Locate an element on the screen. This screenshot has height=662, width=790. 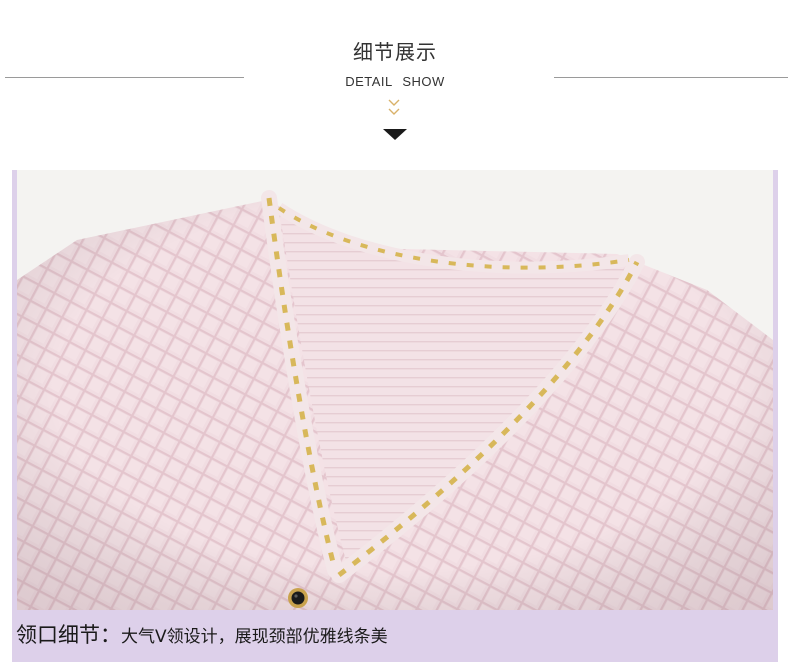
section-subtitle: DETAIL SHOW is located at coordinates (395, 81).